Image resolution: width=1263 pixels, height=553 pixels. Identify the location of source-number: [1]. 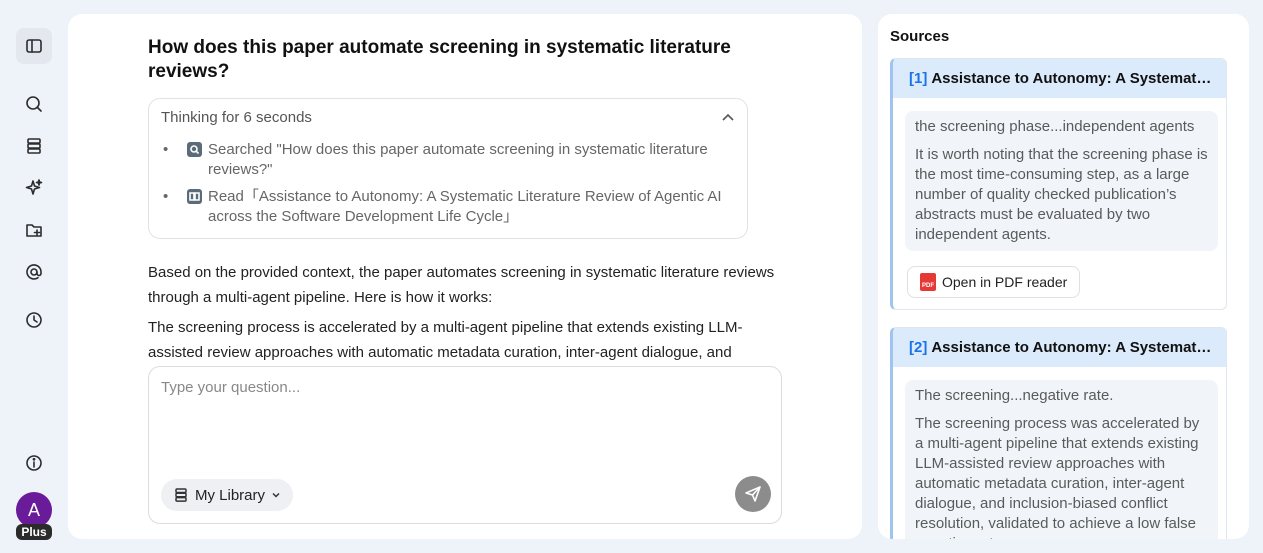
(918, 78).